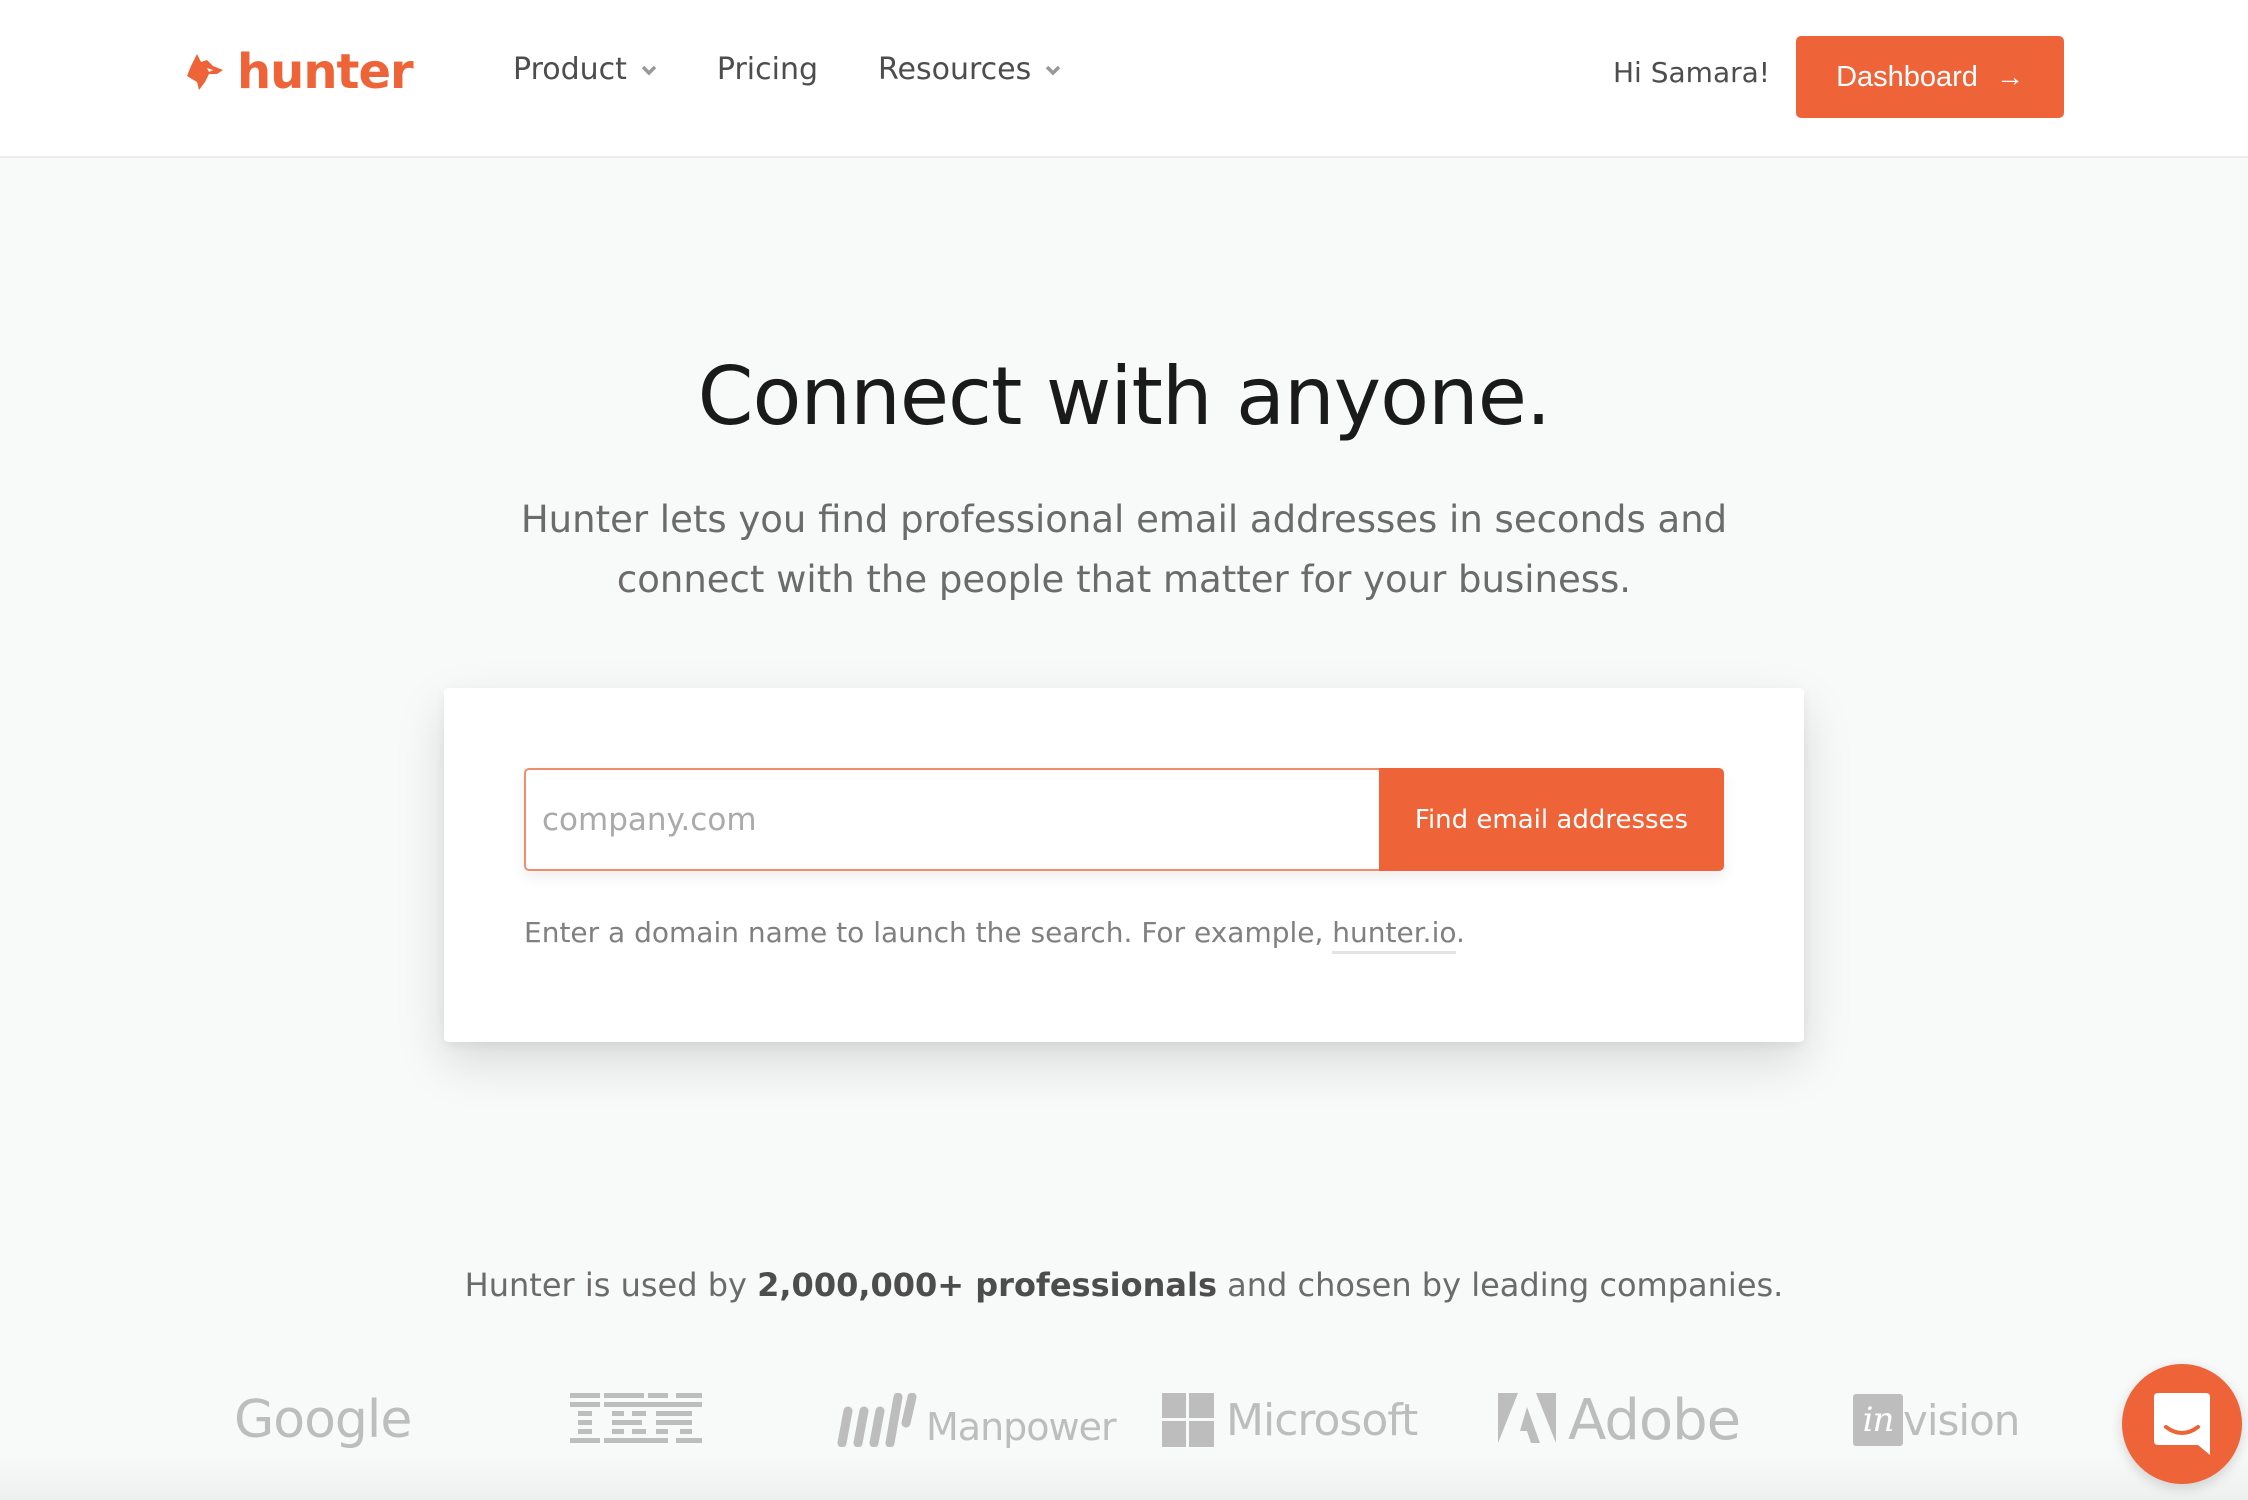 This screenshot has width=2248, height=1500. Describe the element at coordinates (1500, 1285) in the screenshot. I see `trust-suffix: and chosen by leading companies.` at that location.